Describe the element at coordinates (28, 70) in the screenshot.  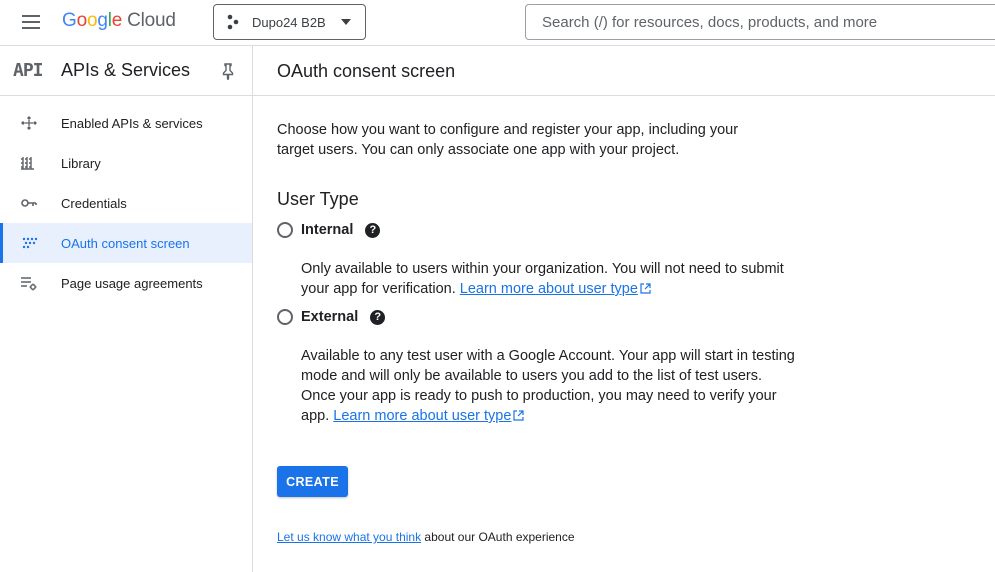
I see `api-icon: API` at that location.